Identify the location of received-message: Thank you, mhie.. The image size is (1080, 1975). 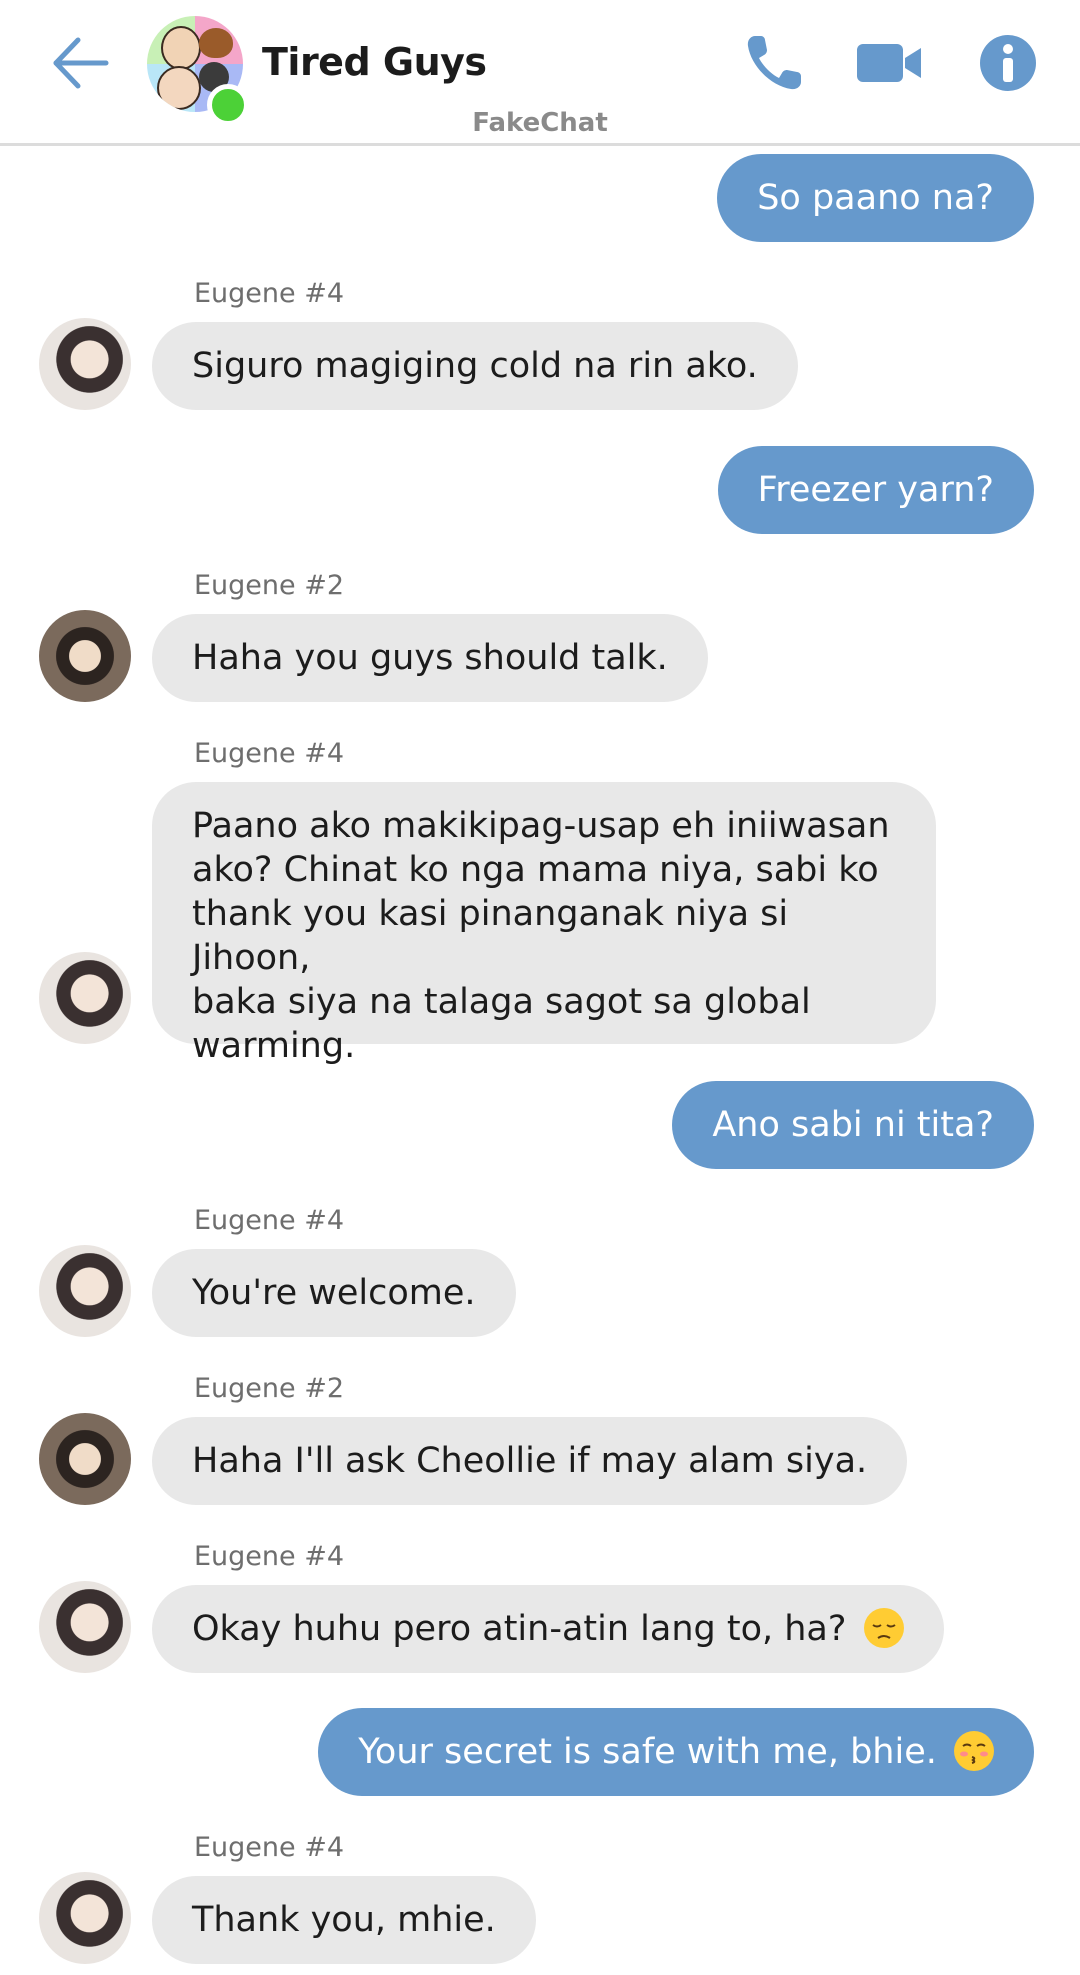
(344, 1920).